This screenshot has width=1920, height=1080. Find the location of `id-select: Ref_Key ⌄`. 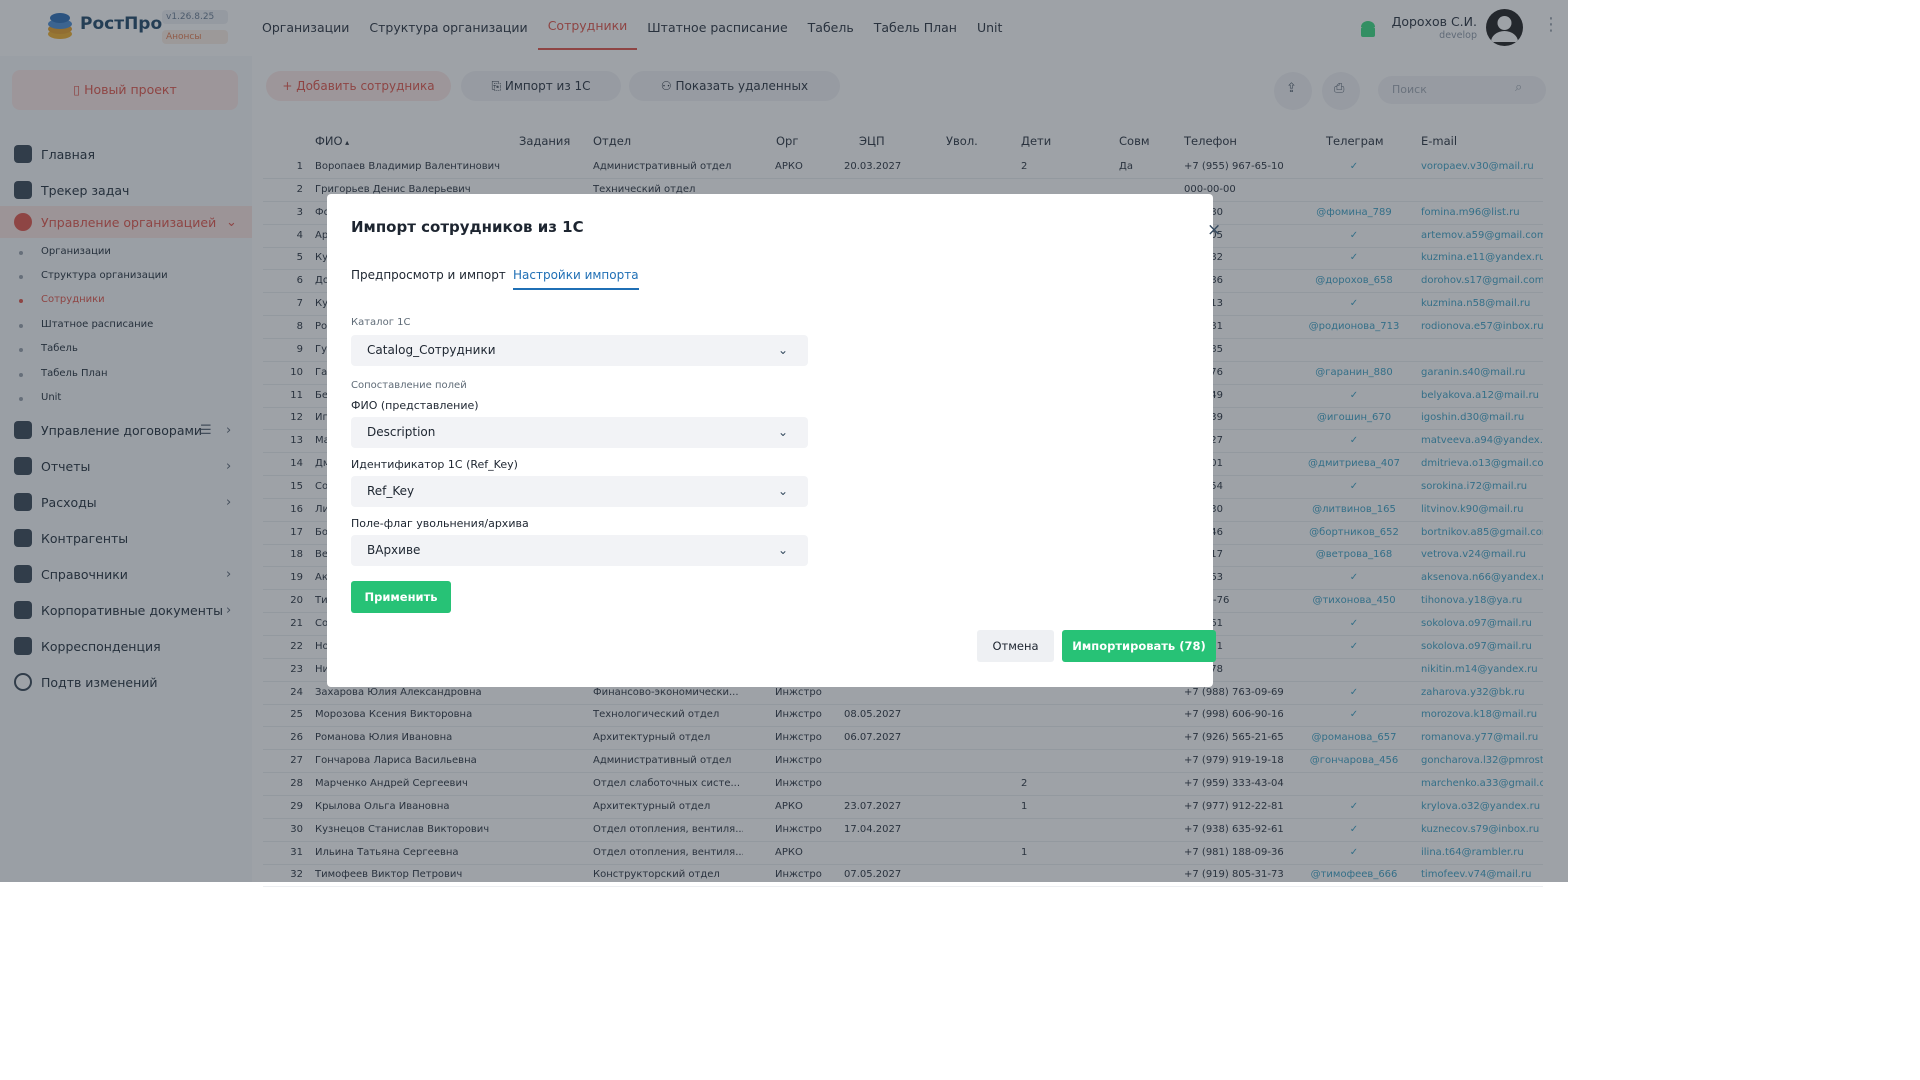

id-select: Ref_Key ⌄ is located at coordinates (579, 491).